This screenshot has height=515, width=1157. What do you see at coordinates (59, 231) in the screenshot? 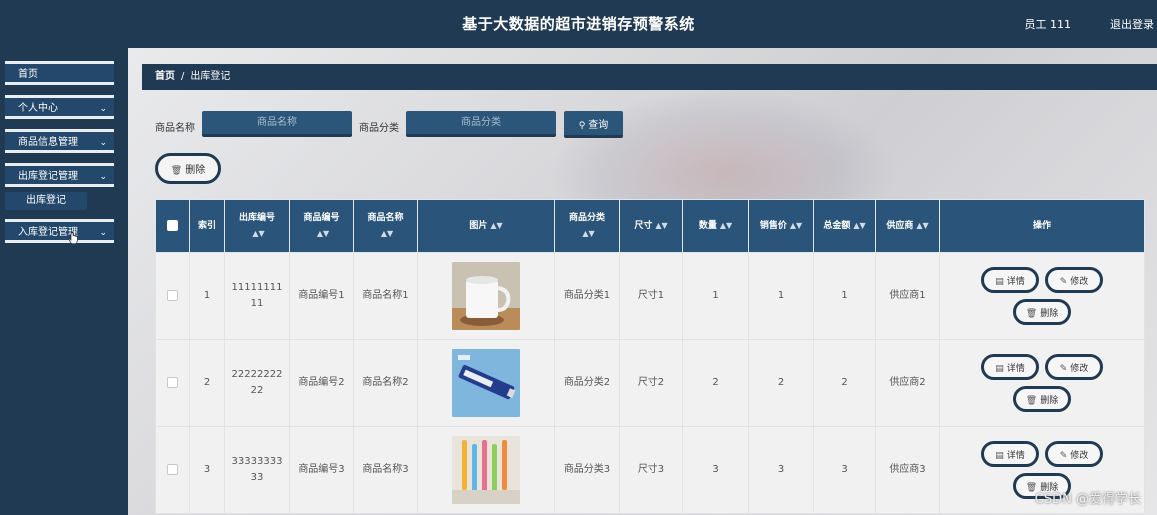
I see `sidebar-item-inbound-management: 入库登记管理 ⌄` at bounding box center [59, 231].